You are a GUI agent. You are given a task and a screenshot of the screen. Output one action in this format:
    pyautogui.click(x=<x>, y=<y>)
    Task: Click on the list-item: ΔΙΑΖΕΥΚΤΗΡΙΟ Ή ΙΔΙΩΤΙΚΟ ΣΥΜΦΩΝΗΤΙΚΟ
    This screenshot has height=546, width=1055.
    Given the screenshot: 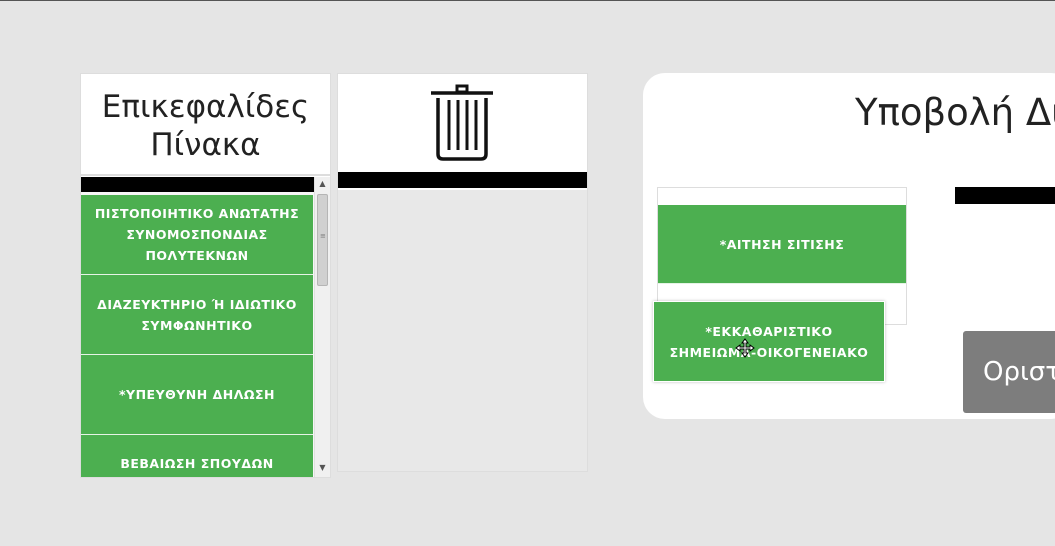 What is the action you would take?
    pyautogui.click(x=197, y=315)
    